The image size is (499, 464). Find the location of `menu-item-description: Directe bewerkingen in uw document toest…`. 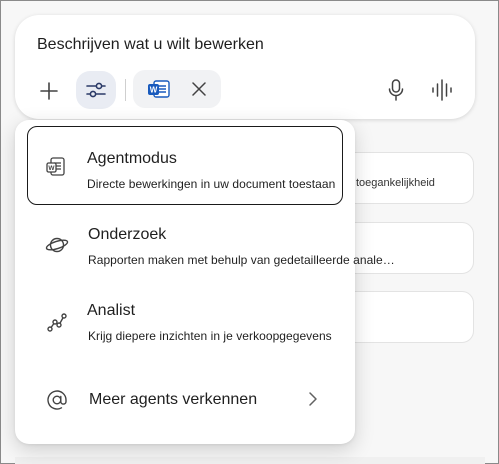

menu-item-description: Directe bewerkingen in uw document toest… is located at coordinates (211, 184).